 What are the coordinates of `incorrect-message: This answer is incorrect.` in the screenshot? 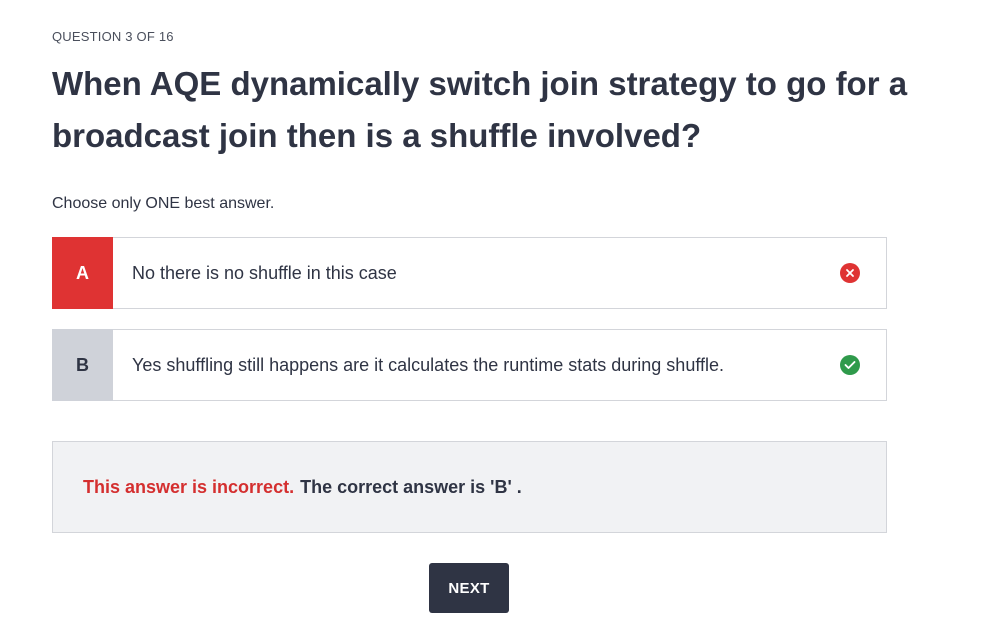 It's located at (189, 486).